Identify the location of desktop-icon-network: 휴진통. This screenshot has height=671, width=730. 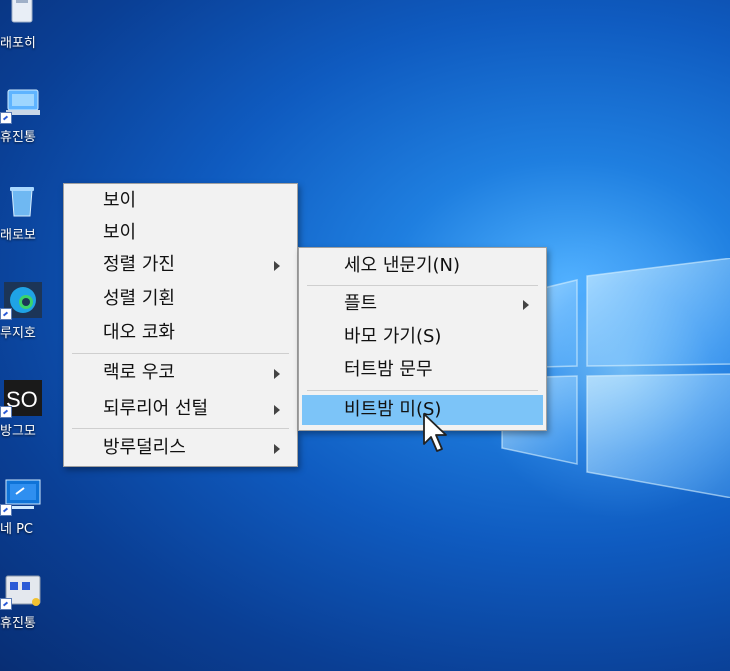
(26, 126).